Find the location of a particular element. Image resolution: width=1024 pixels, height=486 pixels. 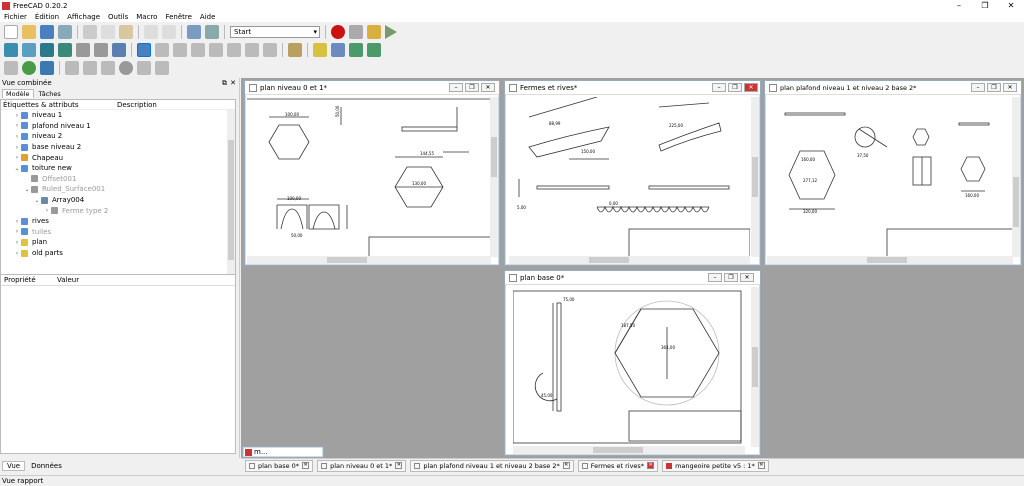

tree-item: ⌄ Array004 is located at coordinates (118, 200).